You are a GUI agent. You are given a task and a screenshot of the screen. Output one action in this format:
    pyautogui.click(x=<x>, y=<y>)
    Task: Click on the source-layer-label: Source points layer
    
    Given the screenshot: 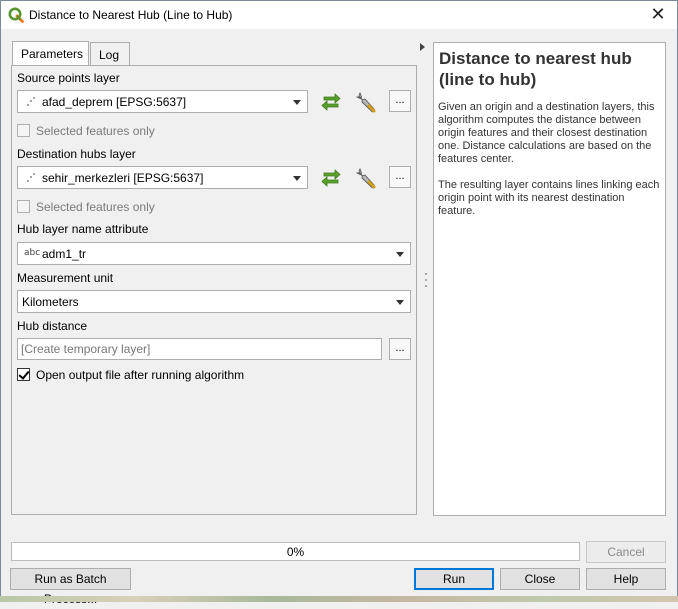 What is the action you would take?
    pyautogui.click(x=68, y=78)
    